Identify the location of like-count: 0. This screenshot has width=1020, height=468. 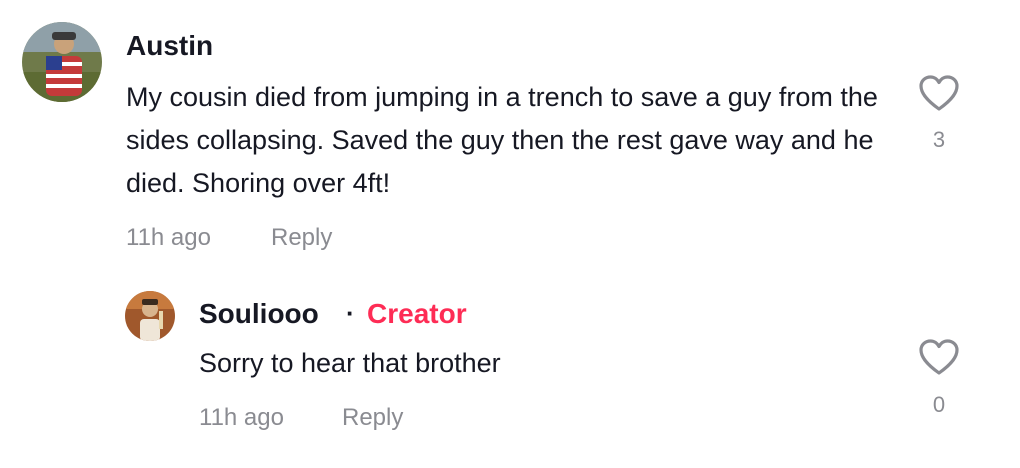
(939, 404).